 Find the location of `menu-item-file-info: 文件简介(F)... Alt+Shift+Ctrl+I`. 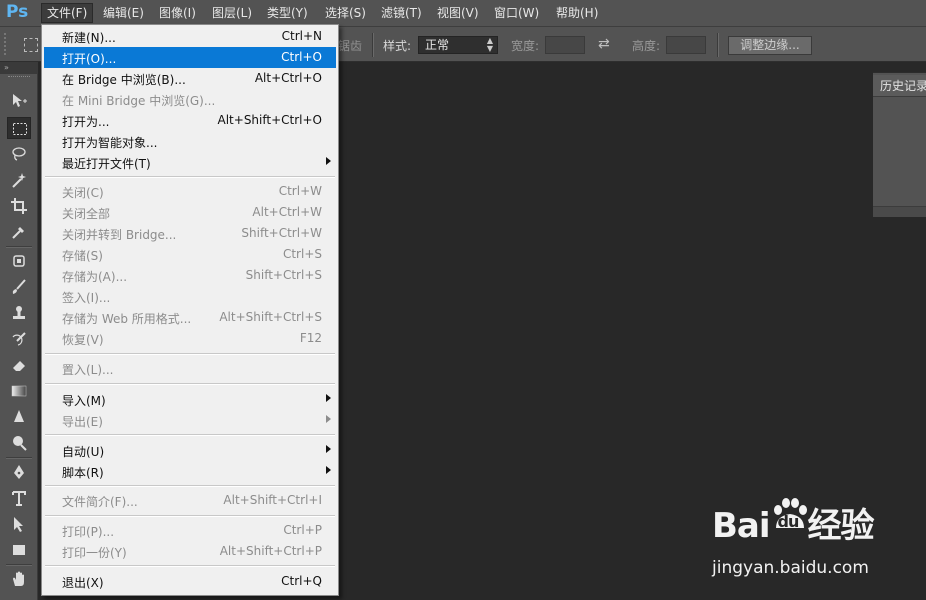

menu-item-file-info: 文件简介(F)... Alt+Shift+Ctrl+I is located at coordinates (190, 500).